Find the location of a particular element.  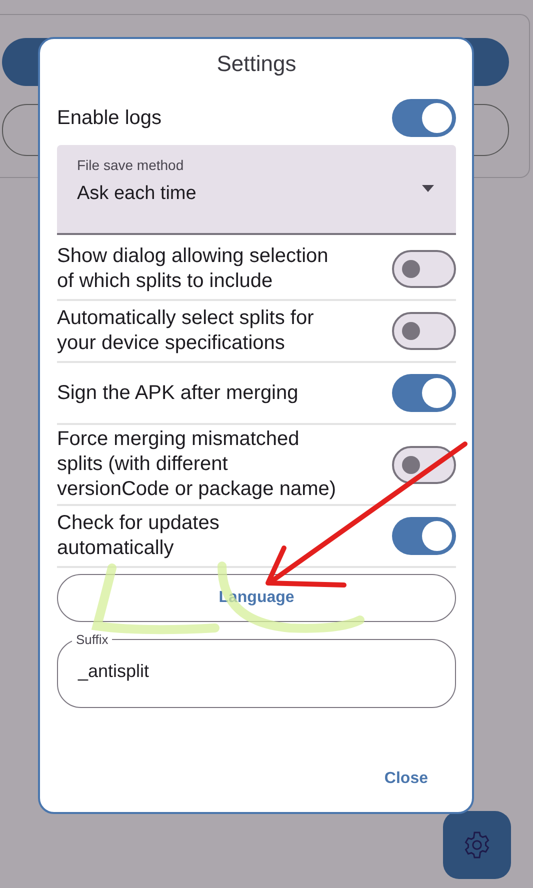

setting-label: Automatically select splits for your device specifications is located at coordinates (186, 331).